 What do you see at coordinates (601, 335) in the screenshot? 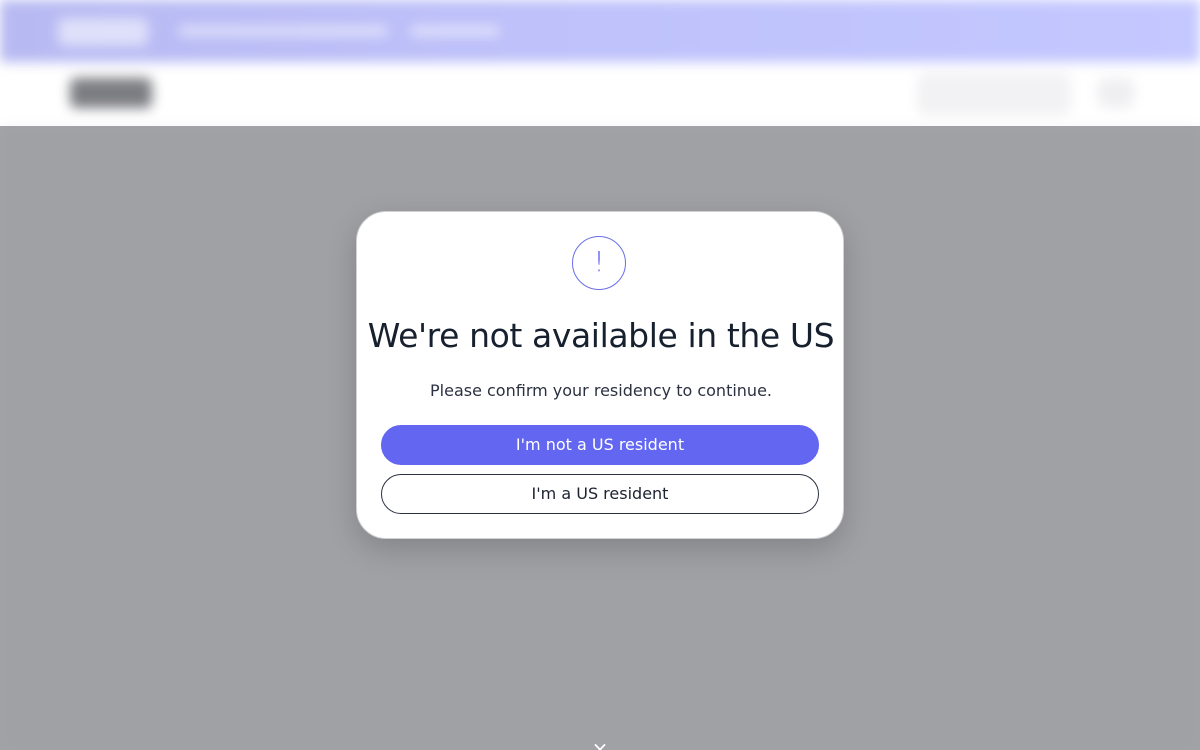
I see `modal-title: We're not available in the US` at bounding box center [601, 335].